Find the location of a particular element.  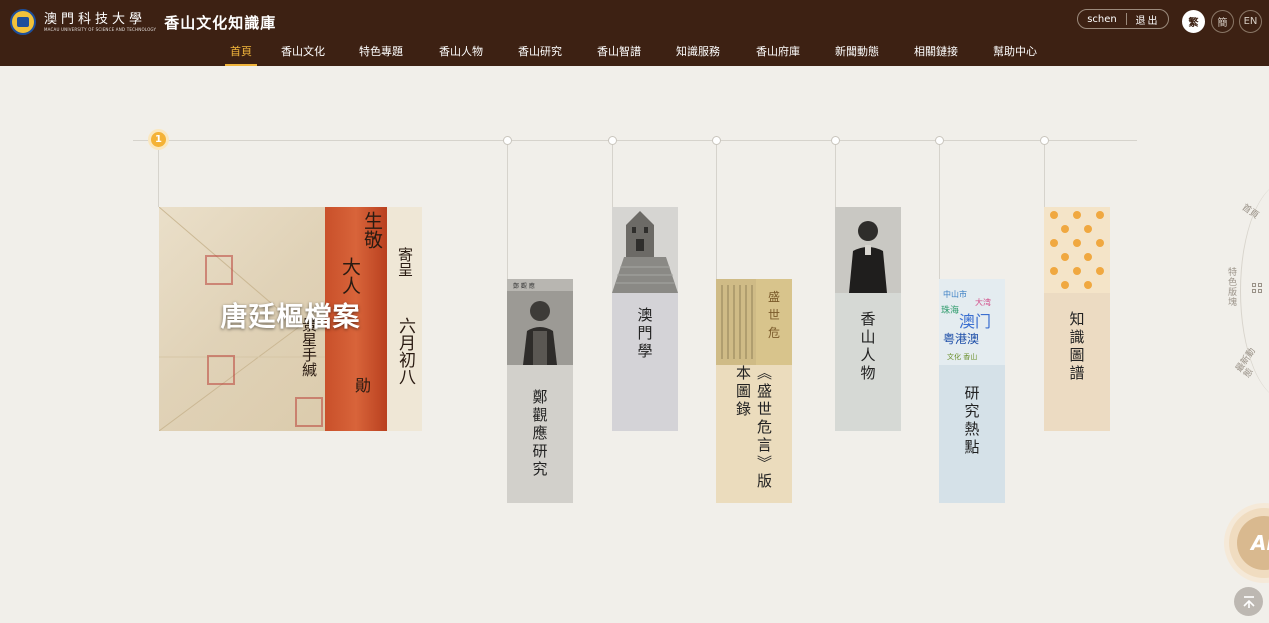

svg-text: 世 is located at coordinates (774, 315).